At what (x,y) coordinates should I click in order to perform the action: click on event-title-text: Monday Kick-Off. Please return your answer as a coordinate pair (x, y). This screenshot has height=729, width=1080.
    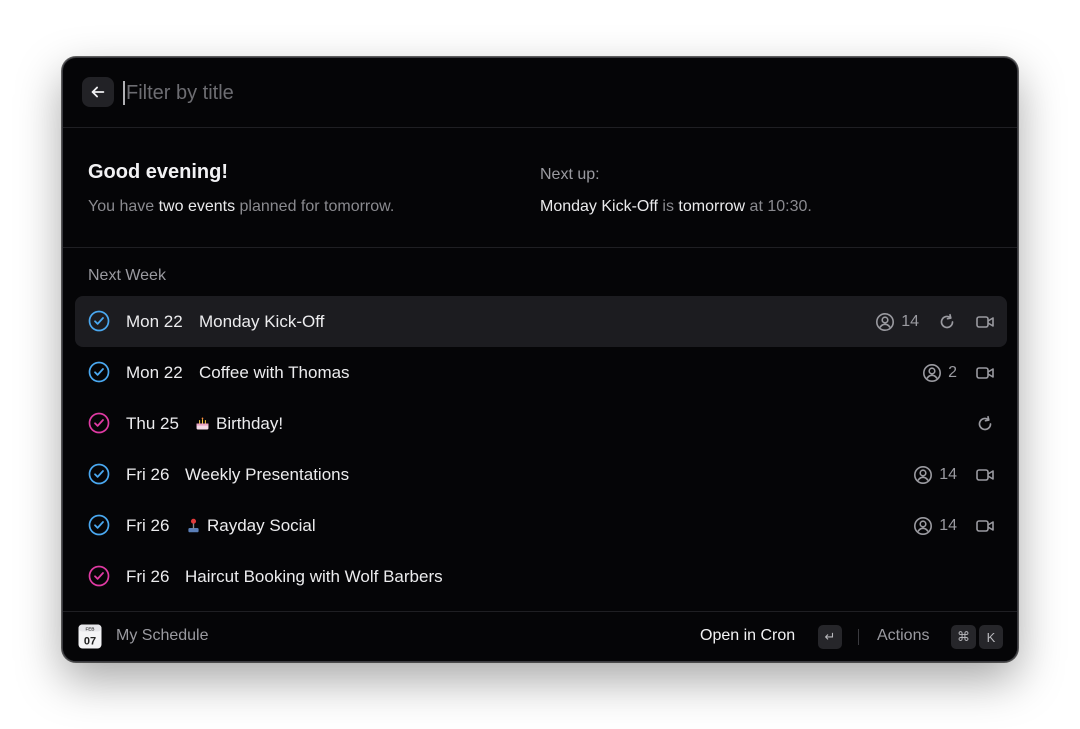
    Looking at the image, I should click on (262, 321).